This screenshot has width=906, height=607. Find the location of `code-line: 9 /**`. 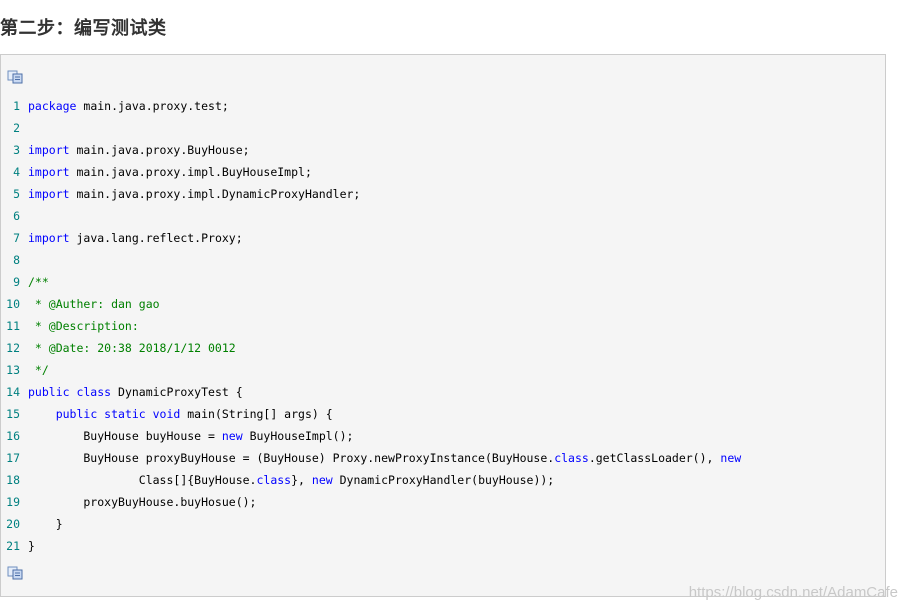

code-line: 9 /** is located at coordinates (441, 282).